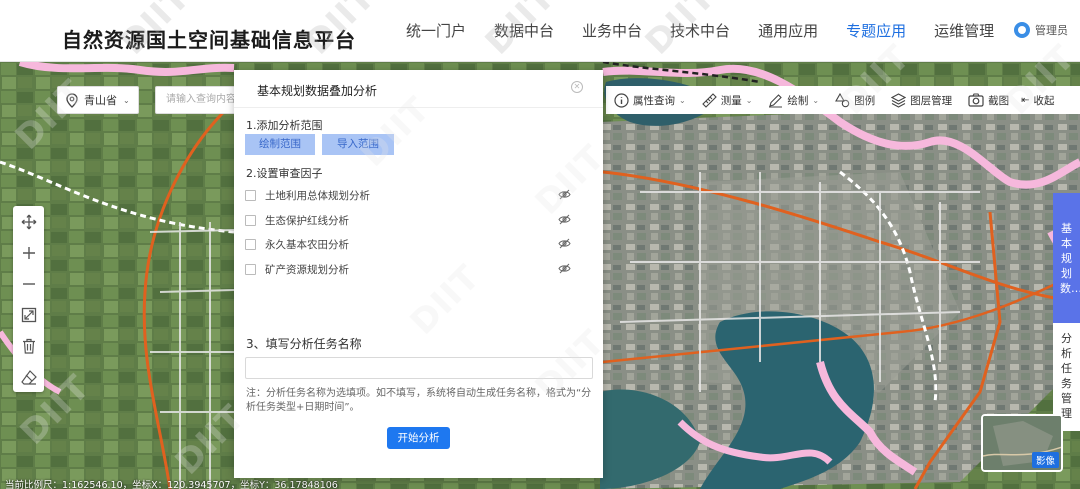 The height and width of the screenshot is (489, 1080). I want to click on map-tools, so click(28, 299).